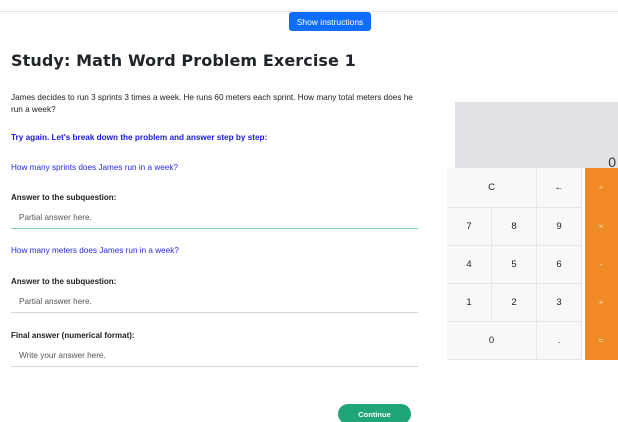 Image resolution: width=618 pixels, height=422 pixels. What do you see at coordinates (492, 188) in the screenshot?
I see `clear-key: C` at bounding box center [492, 188].